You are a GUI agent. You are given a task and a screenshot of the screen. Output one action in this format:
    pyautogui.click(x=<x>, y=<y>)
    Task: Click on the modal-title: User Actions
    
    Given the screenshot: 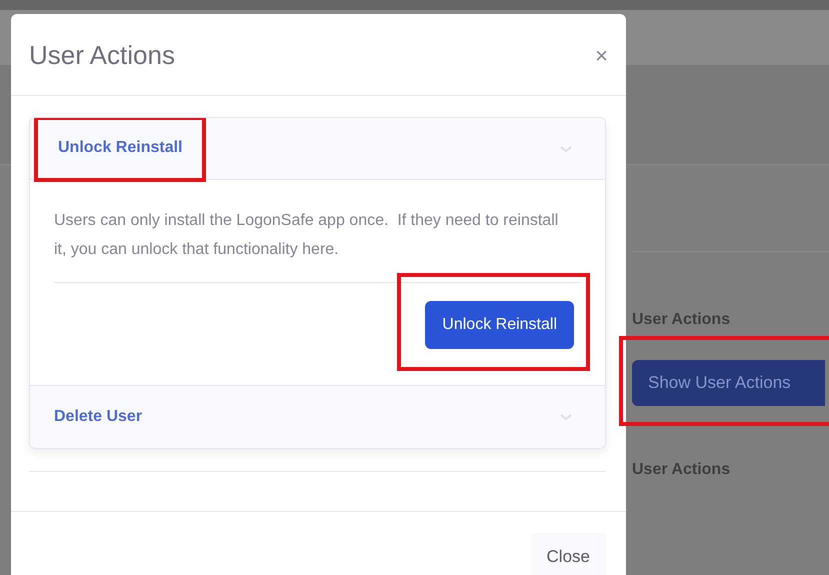 What is the action you would take?
    pyautogui.click(x=102, y=56)
    